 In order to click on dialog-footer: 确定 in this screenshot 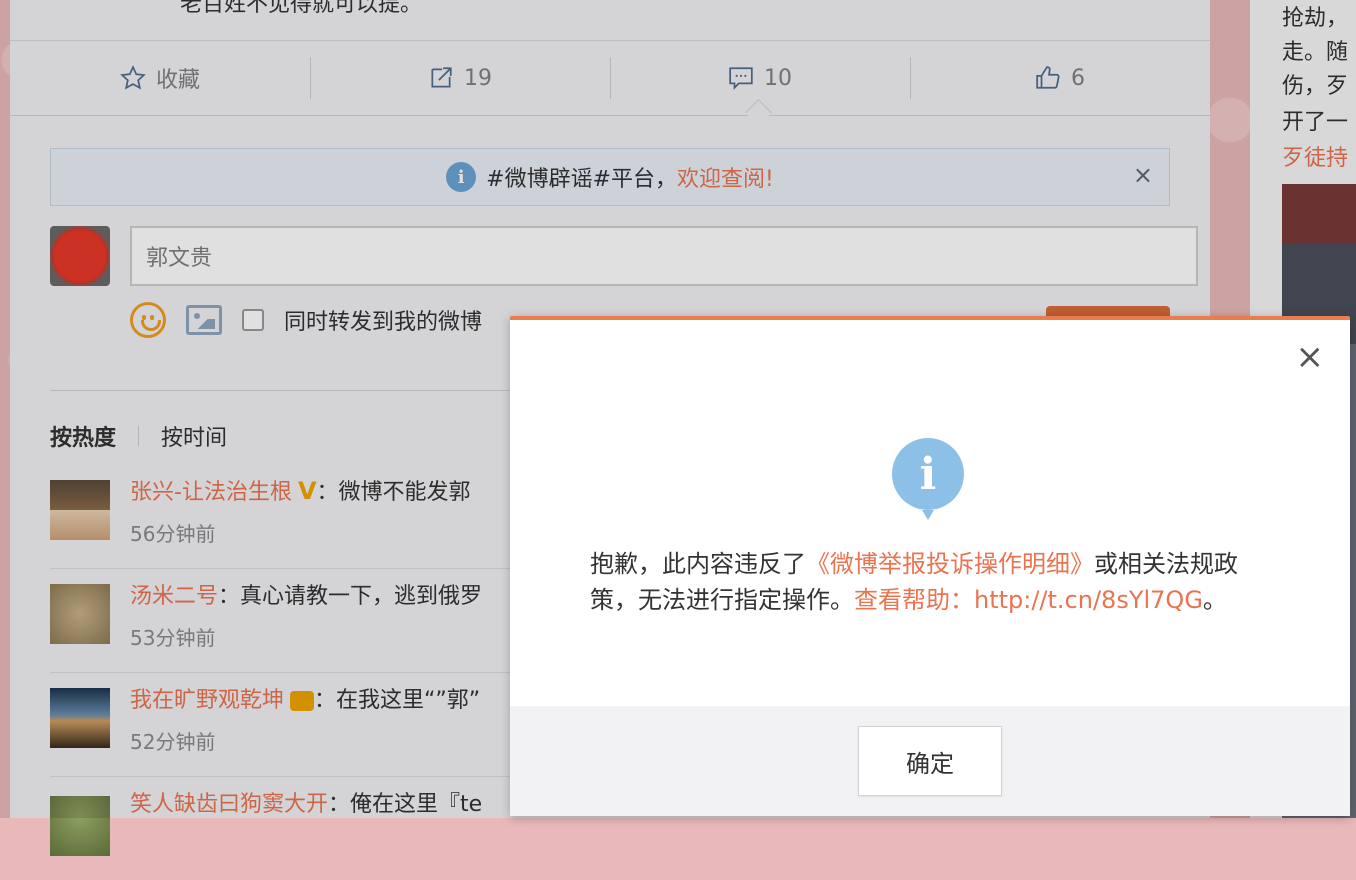, I will do `click(930, 761)`.